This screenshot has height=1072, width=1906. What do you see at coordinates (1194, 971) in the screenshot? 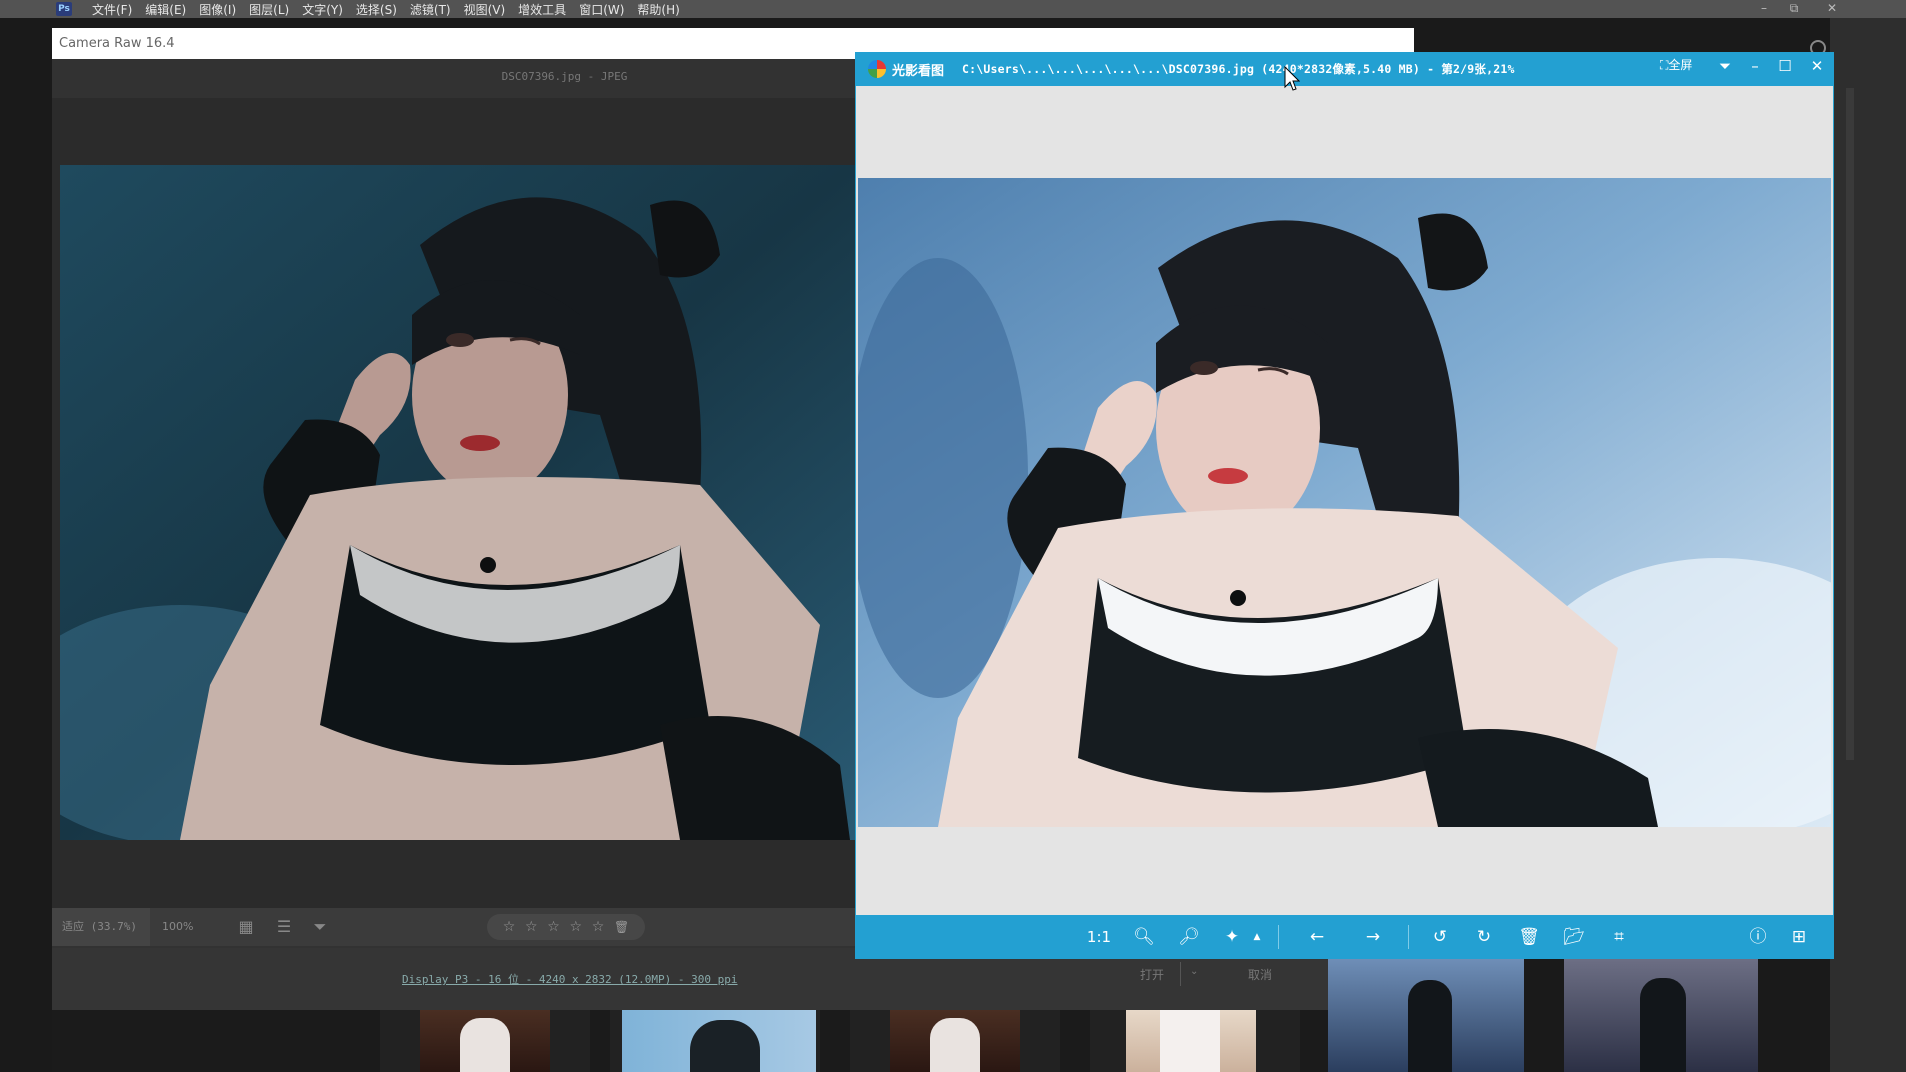
I see `open-options-icon: ⌄` at bounding box center [1194, 971].